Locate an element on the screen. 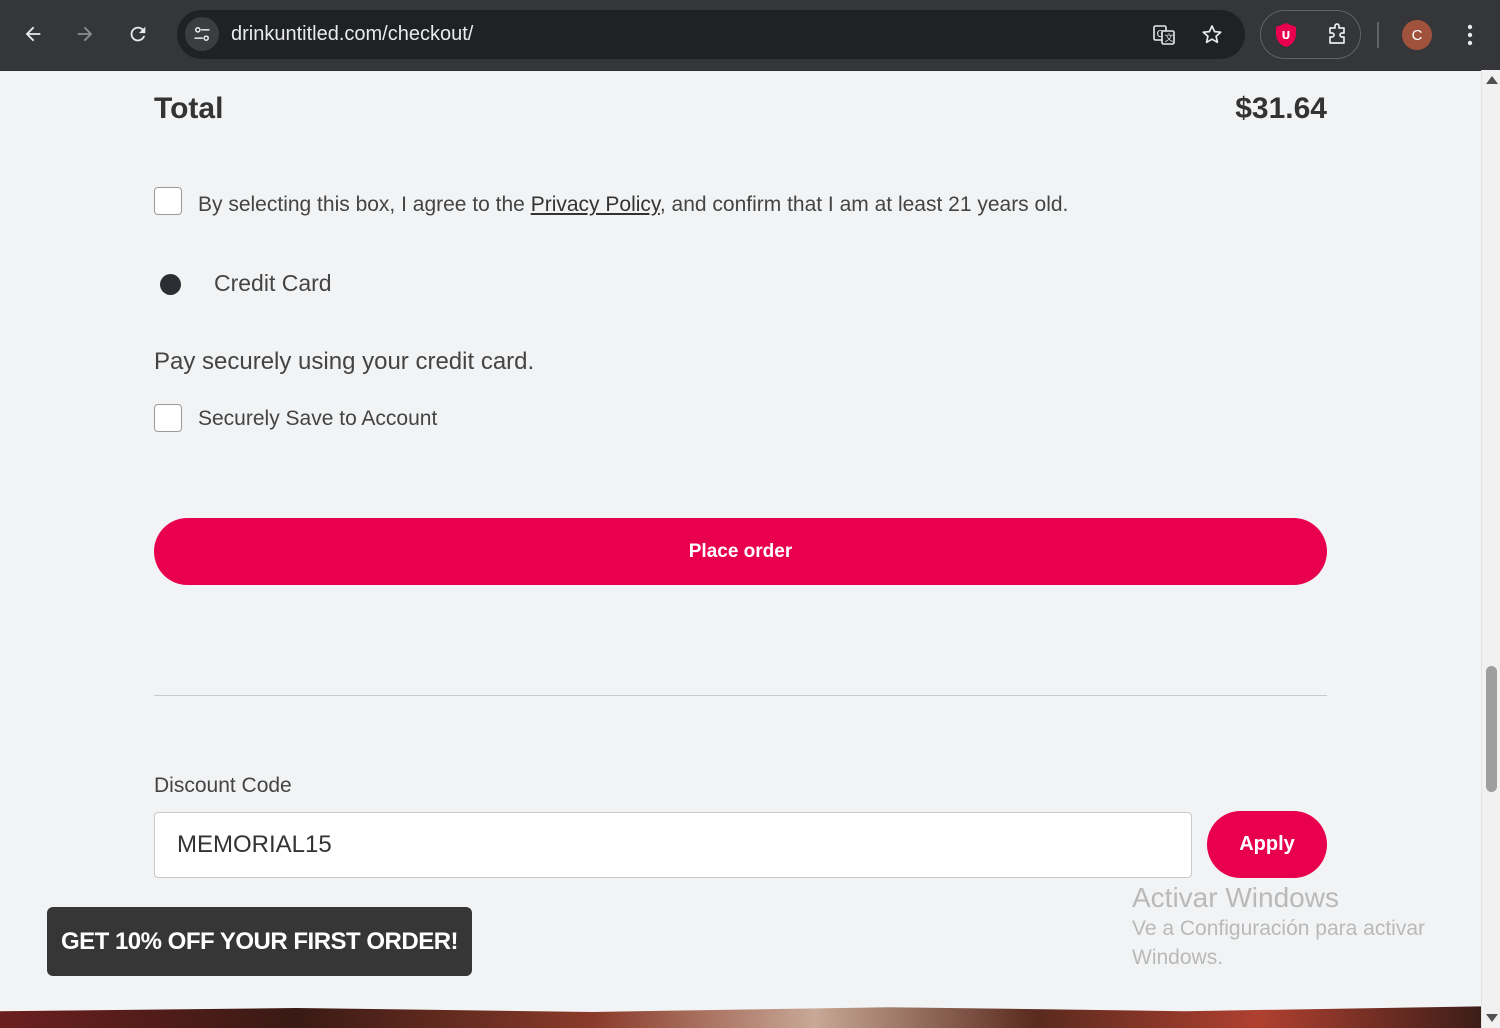 This screenshot has width=1500, height=1028. toolbar-divider is located at coordinates (1378, 35).